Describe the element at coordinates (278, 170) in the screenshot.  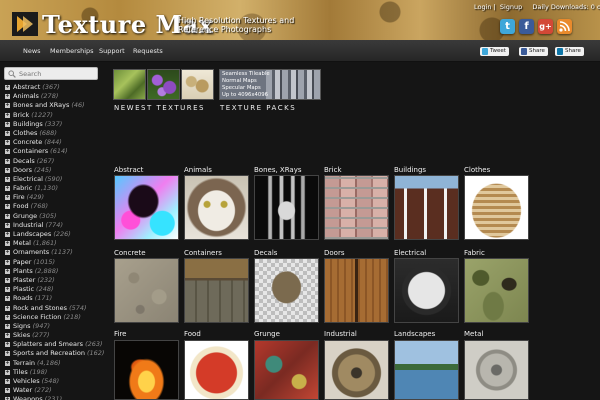
I see `category-label-bones-xrays: Bones, XRays` at that location.